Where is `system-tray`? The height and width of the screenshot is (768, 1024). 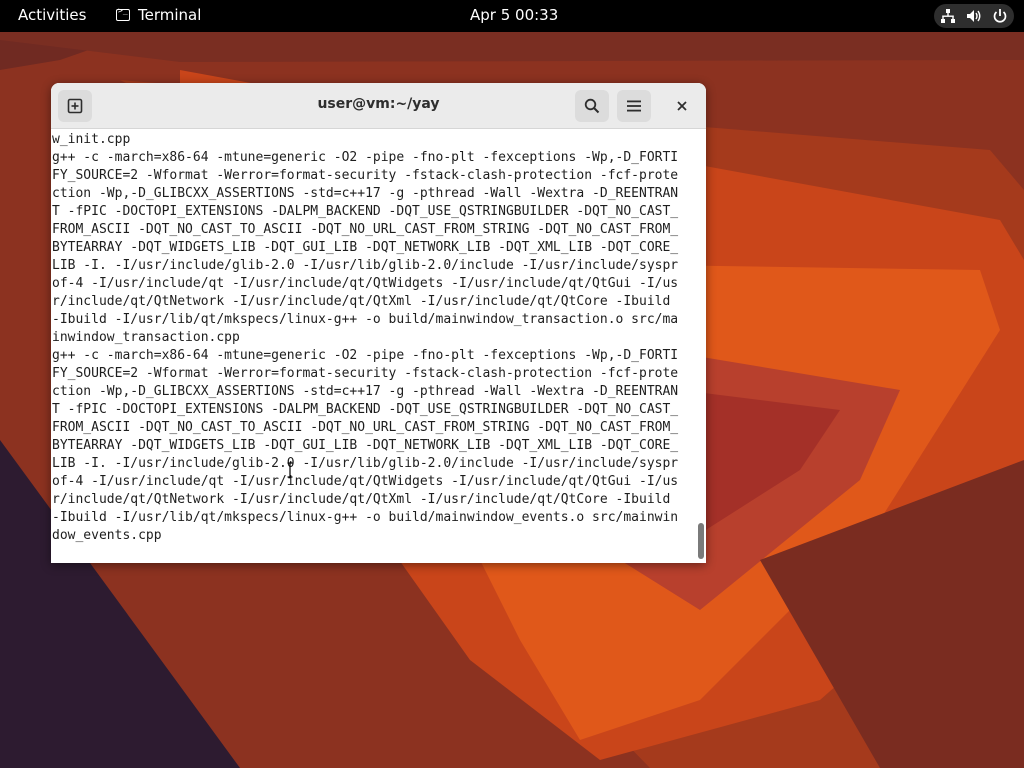
system-tray is located at coordinates (974, 16).